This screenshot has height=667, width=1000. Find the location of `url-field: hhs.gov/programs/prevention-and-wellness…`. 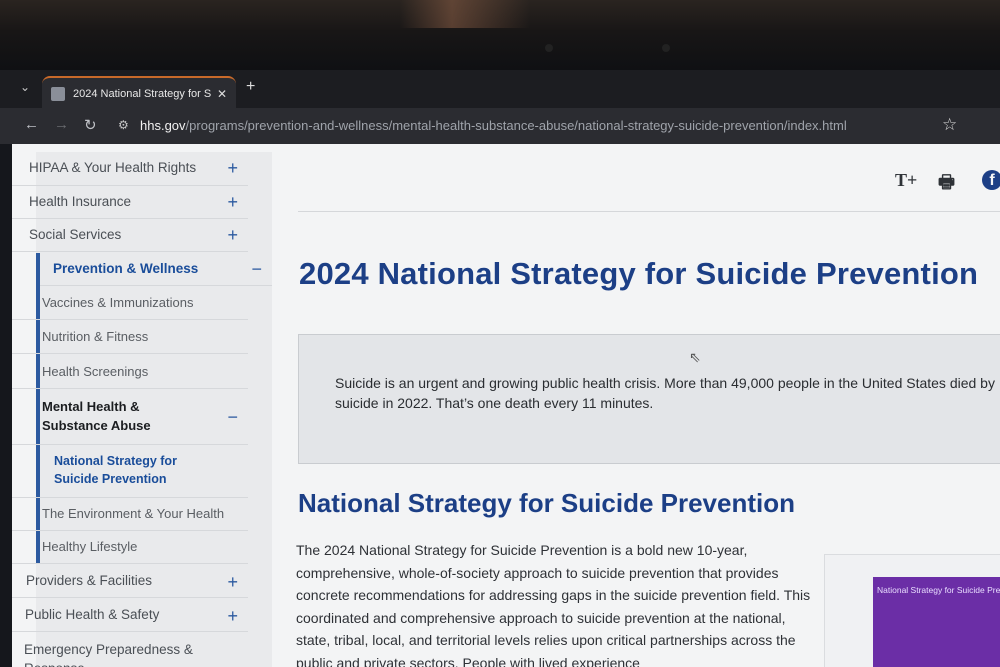

url-field: hhs.gov/programs/prevention-and-wellness… is located at coordinates (493, 125).